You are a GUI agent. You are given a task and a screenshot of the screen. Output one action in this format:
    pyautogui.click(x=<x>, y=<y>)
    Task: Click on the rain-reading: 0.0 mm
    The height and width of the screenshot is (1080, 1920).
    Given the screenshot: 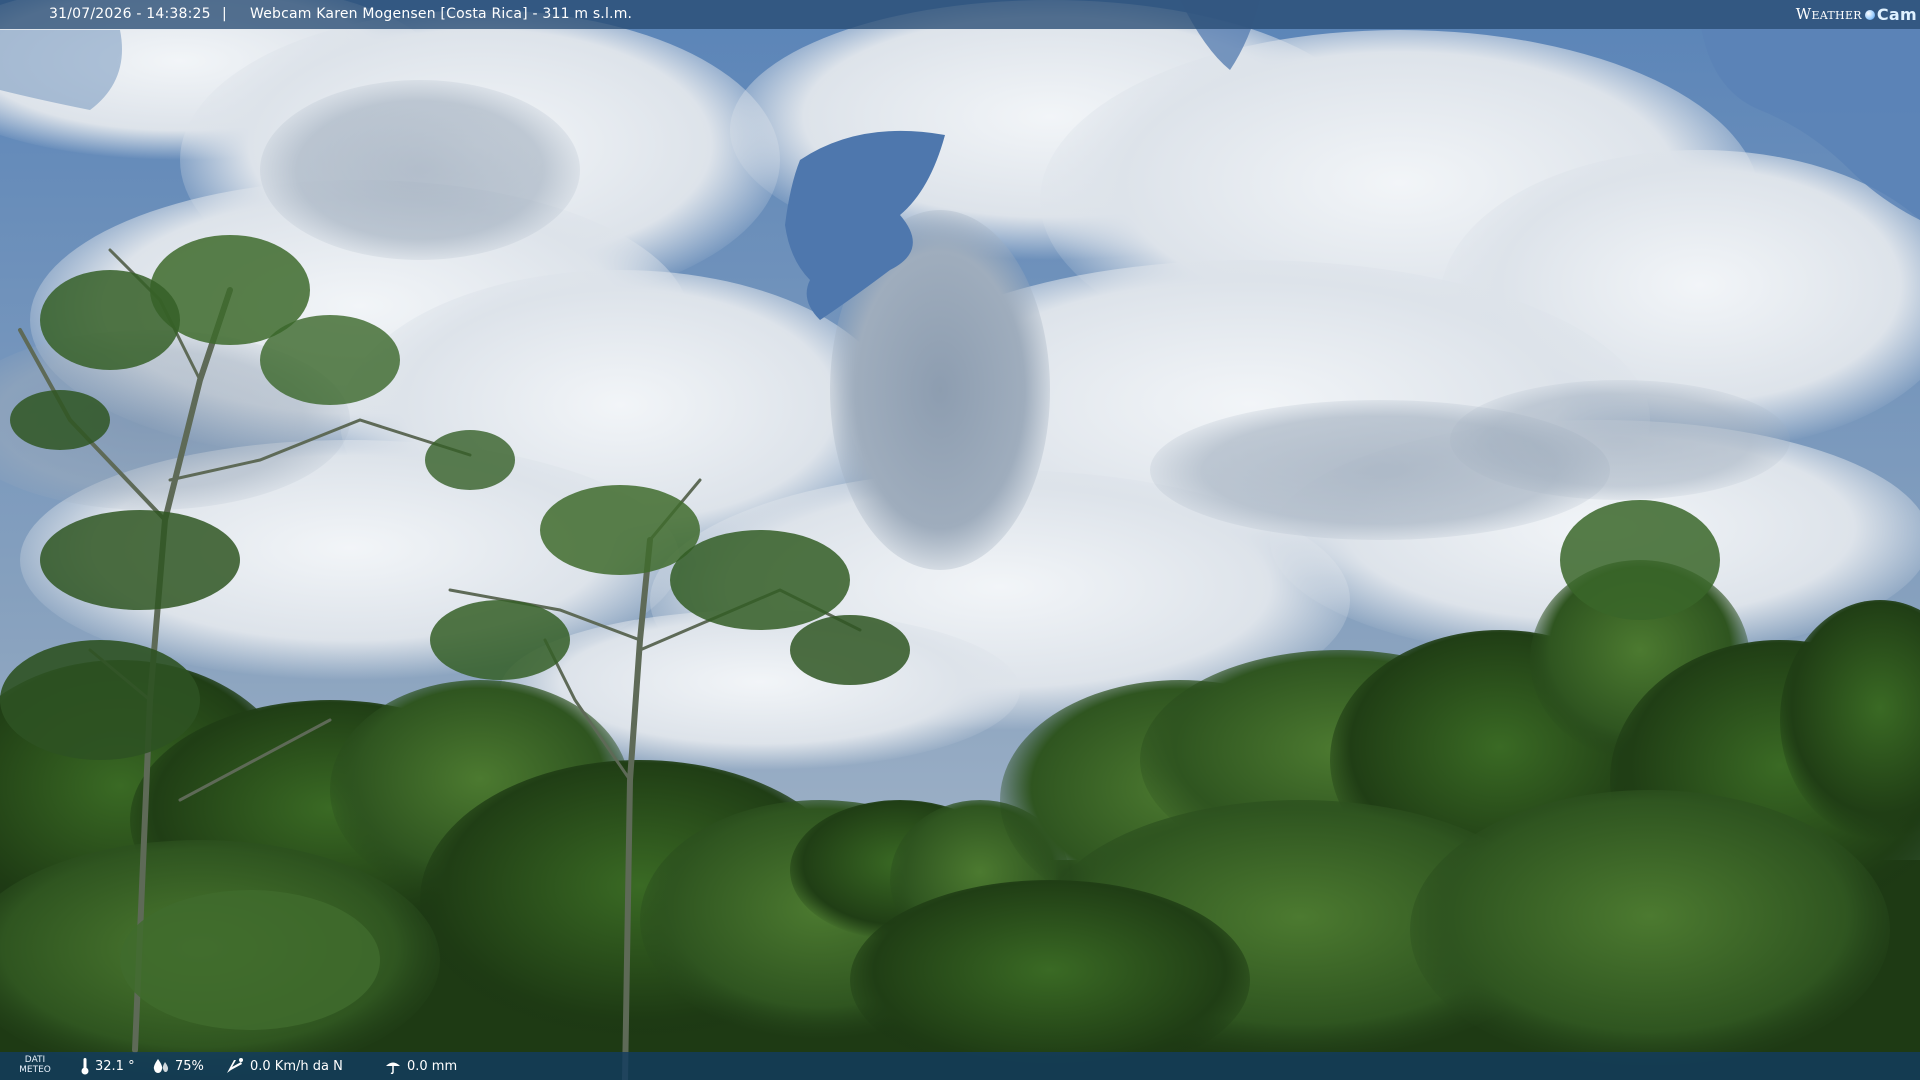 What is the action you would take?
    pyautogui.click(x=420, y=1066)
    